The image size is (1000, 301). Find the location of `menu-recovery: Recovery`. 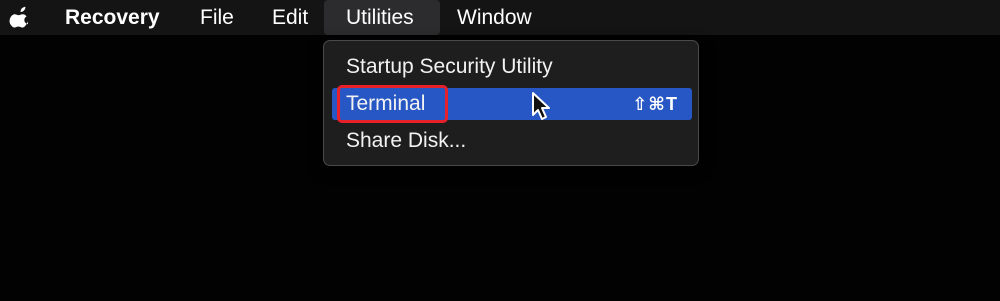

menu-recovery: Recovery is located at coordinates (112, 17).